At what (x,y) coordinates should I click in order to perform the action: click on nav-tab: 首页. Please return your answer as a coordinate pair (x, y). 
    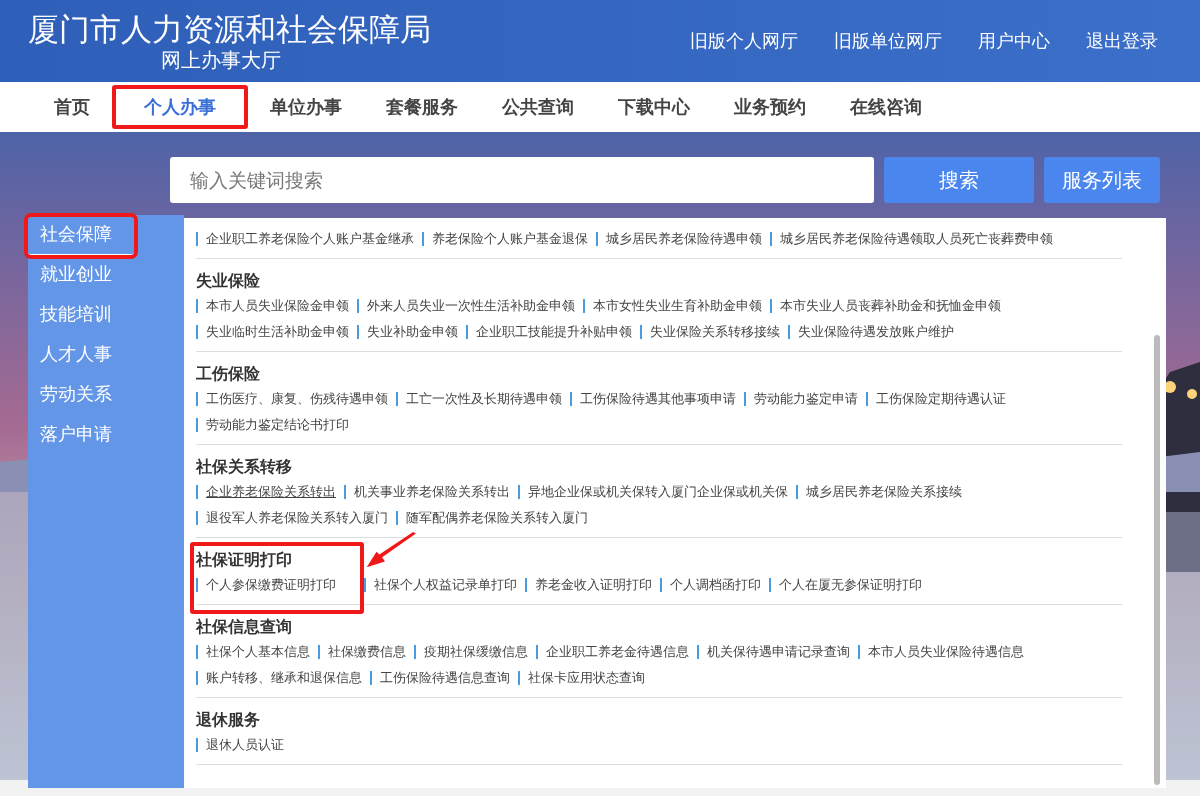
    Looking at the image, I should click on (72, 107).